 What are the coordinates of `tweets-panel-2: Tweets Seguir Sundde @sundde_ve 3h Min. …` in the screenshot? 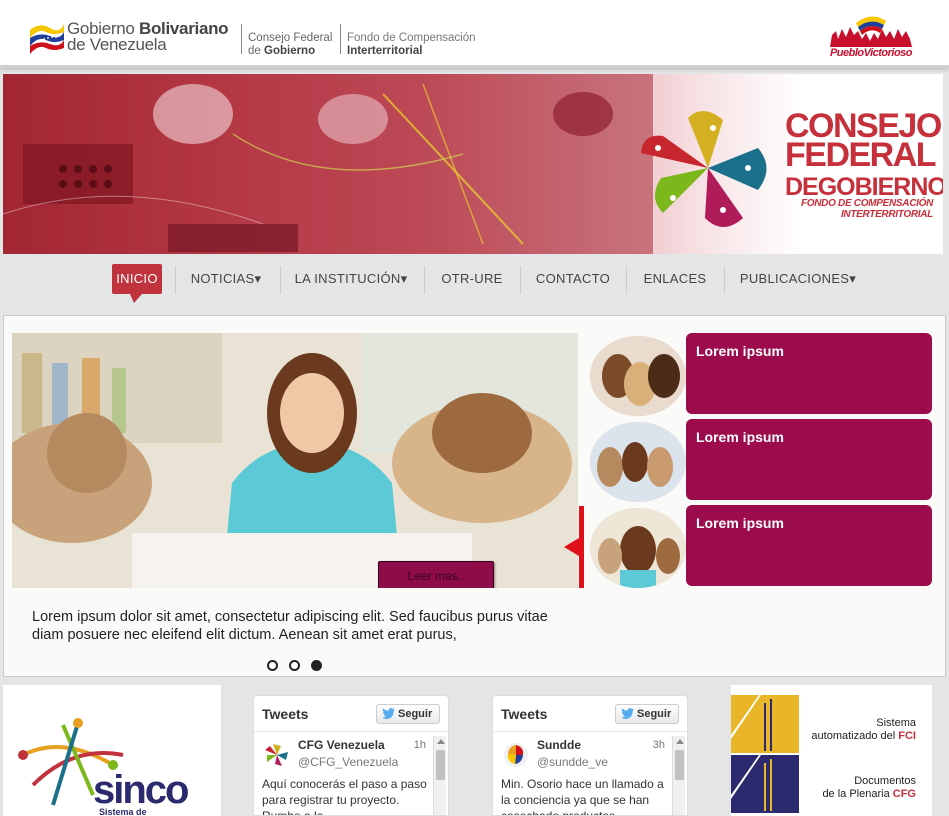 It's located at (591, 750).